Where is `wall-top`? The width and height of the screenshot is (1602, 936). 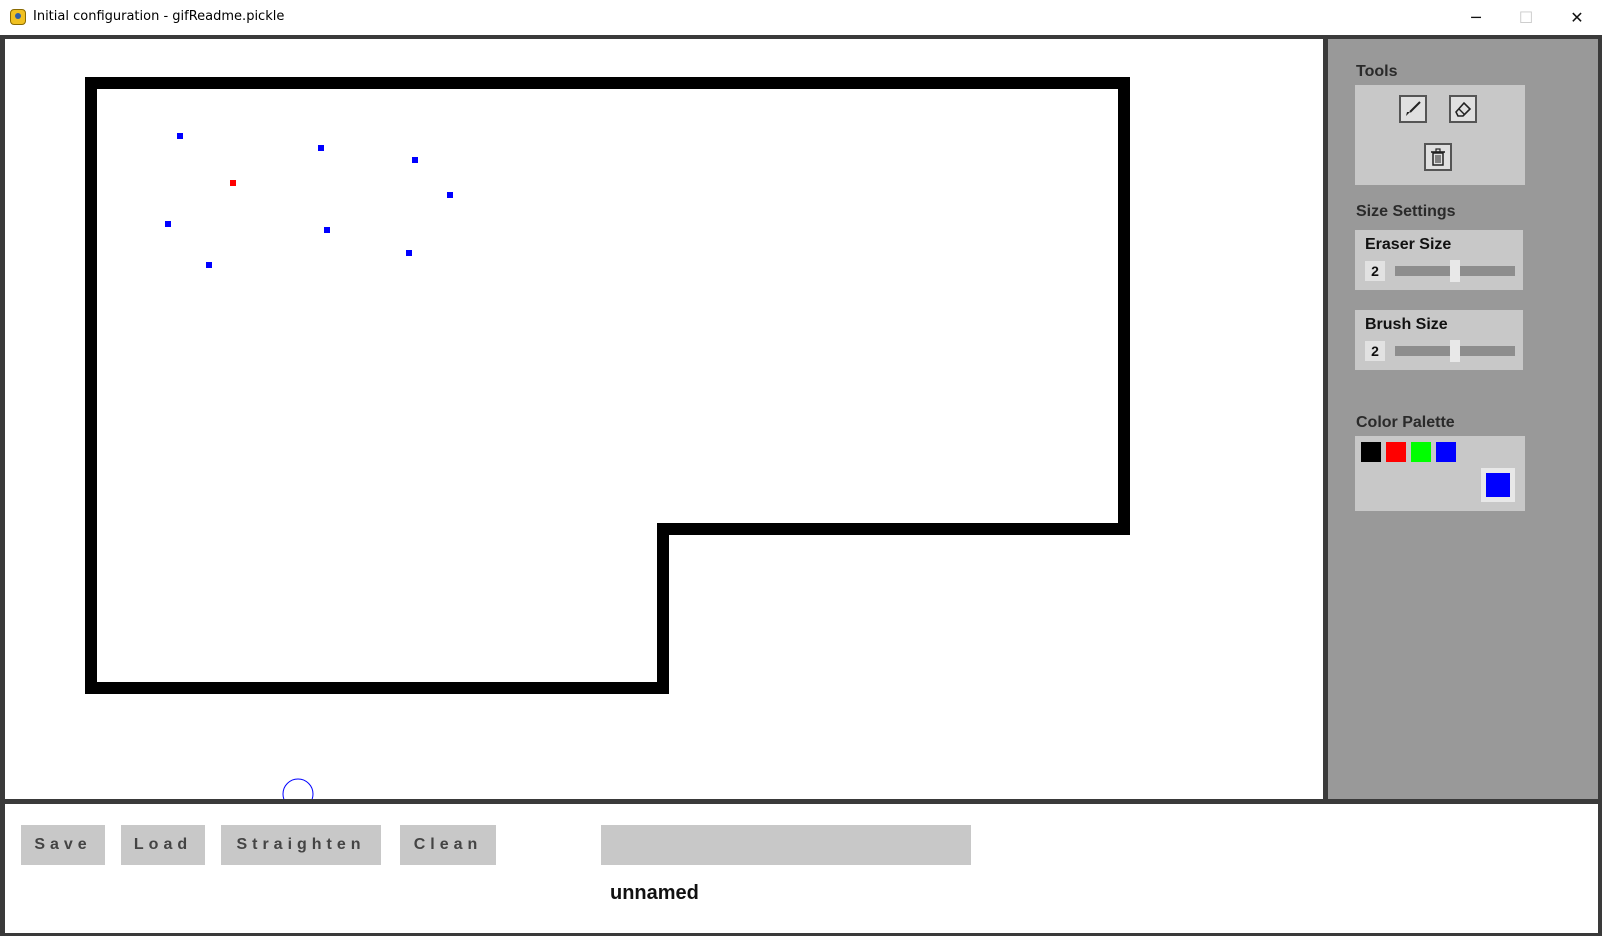
wall-top is located at coordinates (607, 83).